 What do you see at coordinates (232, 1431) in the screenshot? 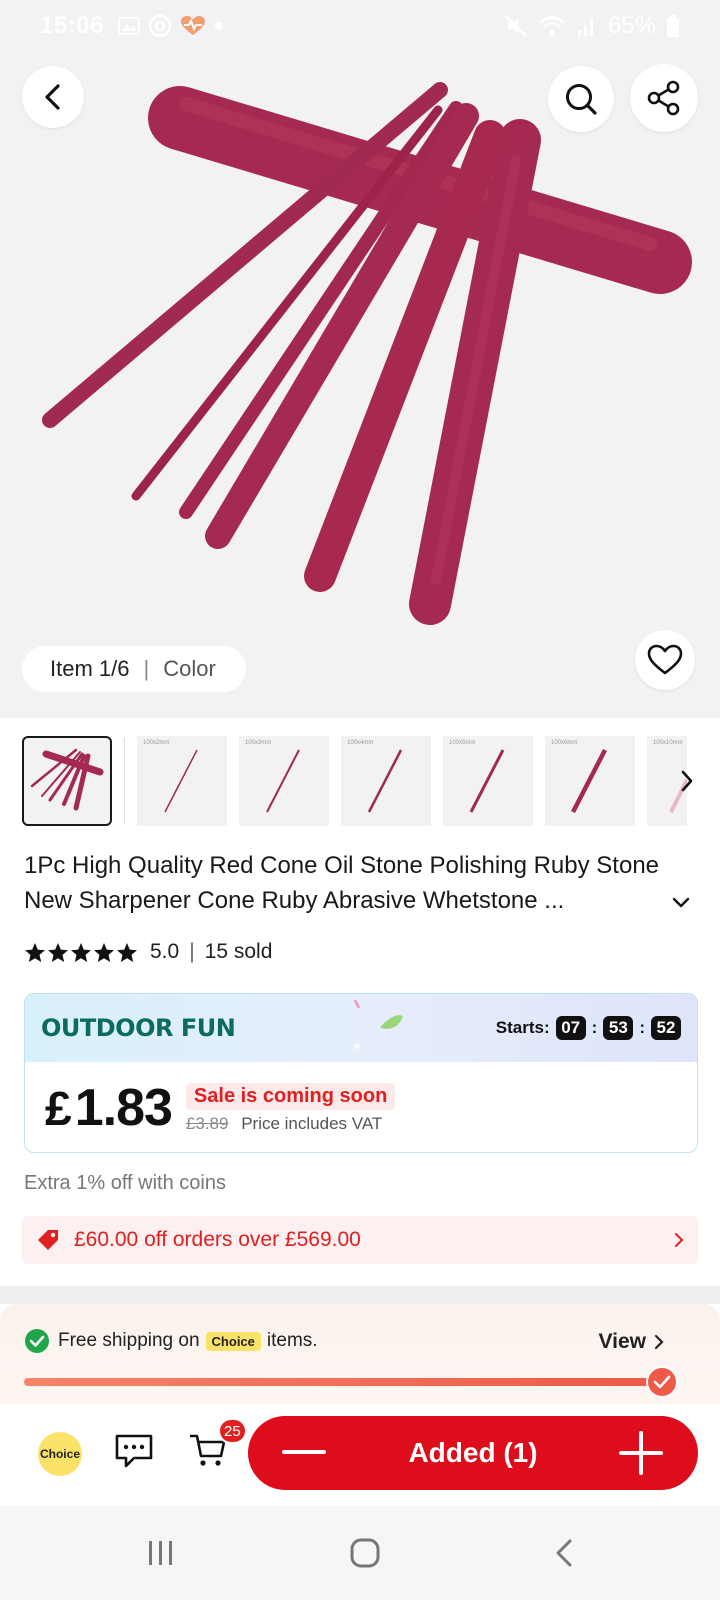
I see `cart-count-badge: 25` at bounding box center [232, 1431].